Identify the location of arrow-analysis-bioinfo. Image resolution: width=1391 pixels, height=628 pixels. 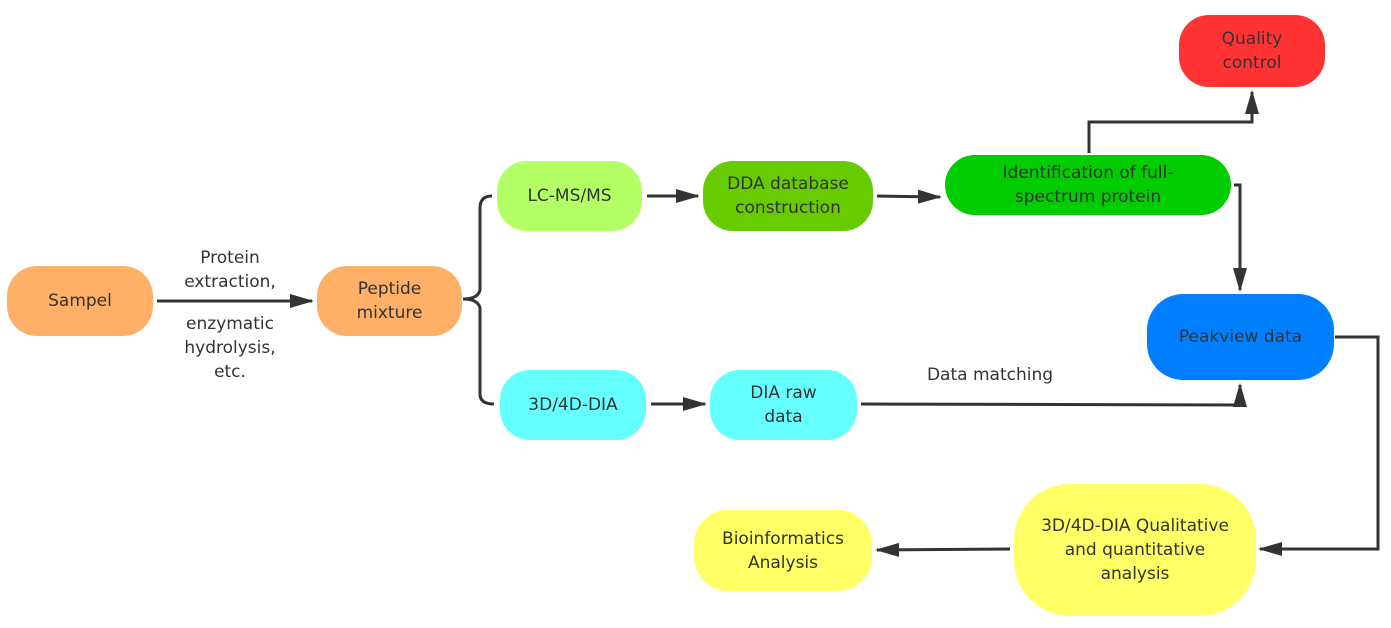
(943, 549).